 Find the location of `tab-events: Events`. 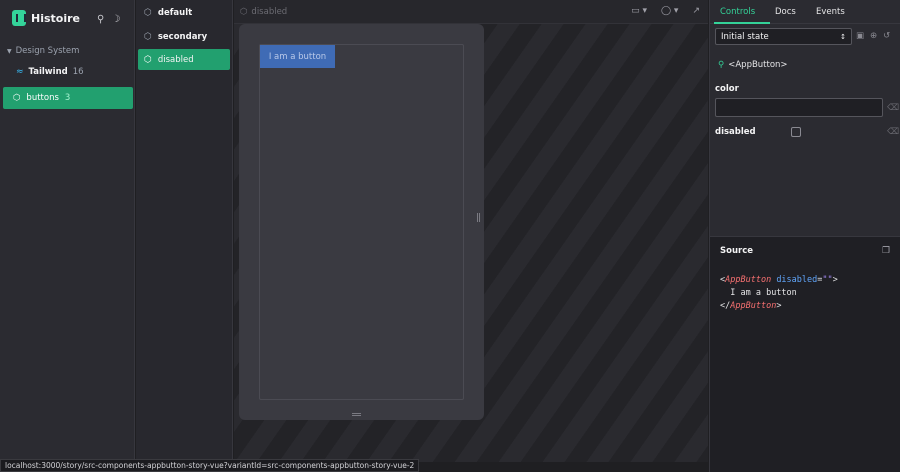

tab-events: Events is located at coordinates (830, 12).